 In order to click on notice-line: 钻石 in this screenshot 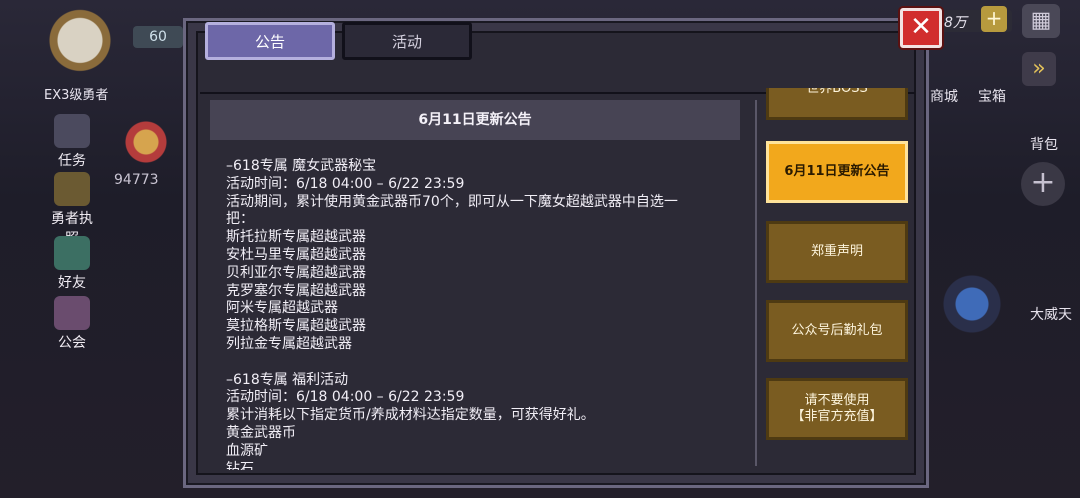, I will do `click(240, 465)`.